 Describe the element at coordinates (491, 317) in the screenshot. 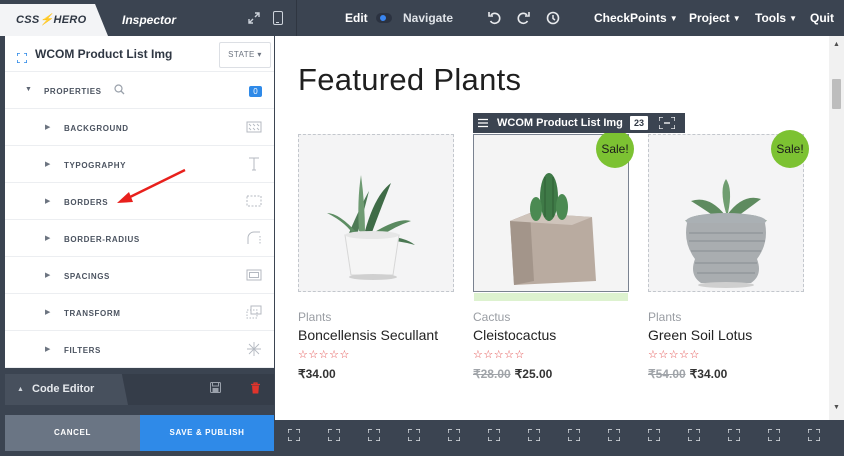

I see `product-category: Cactus` at that location.